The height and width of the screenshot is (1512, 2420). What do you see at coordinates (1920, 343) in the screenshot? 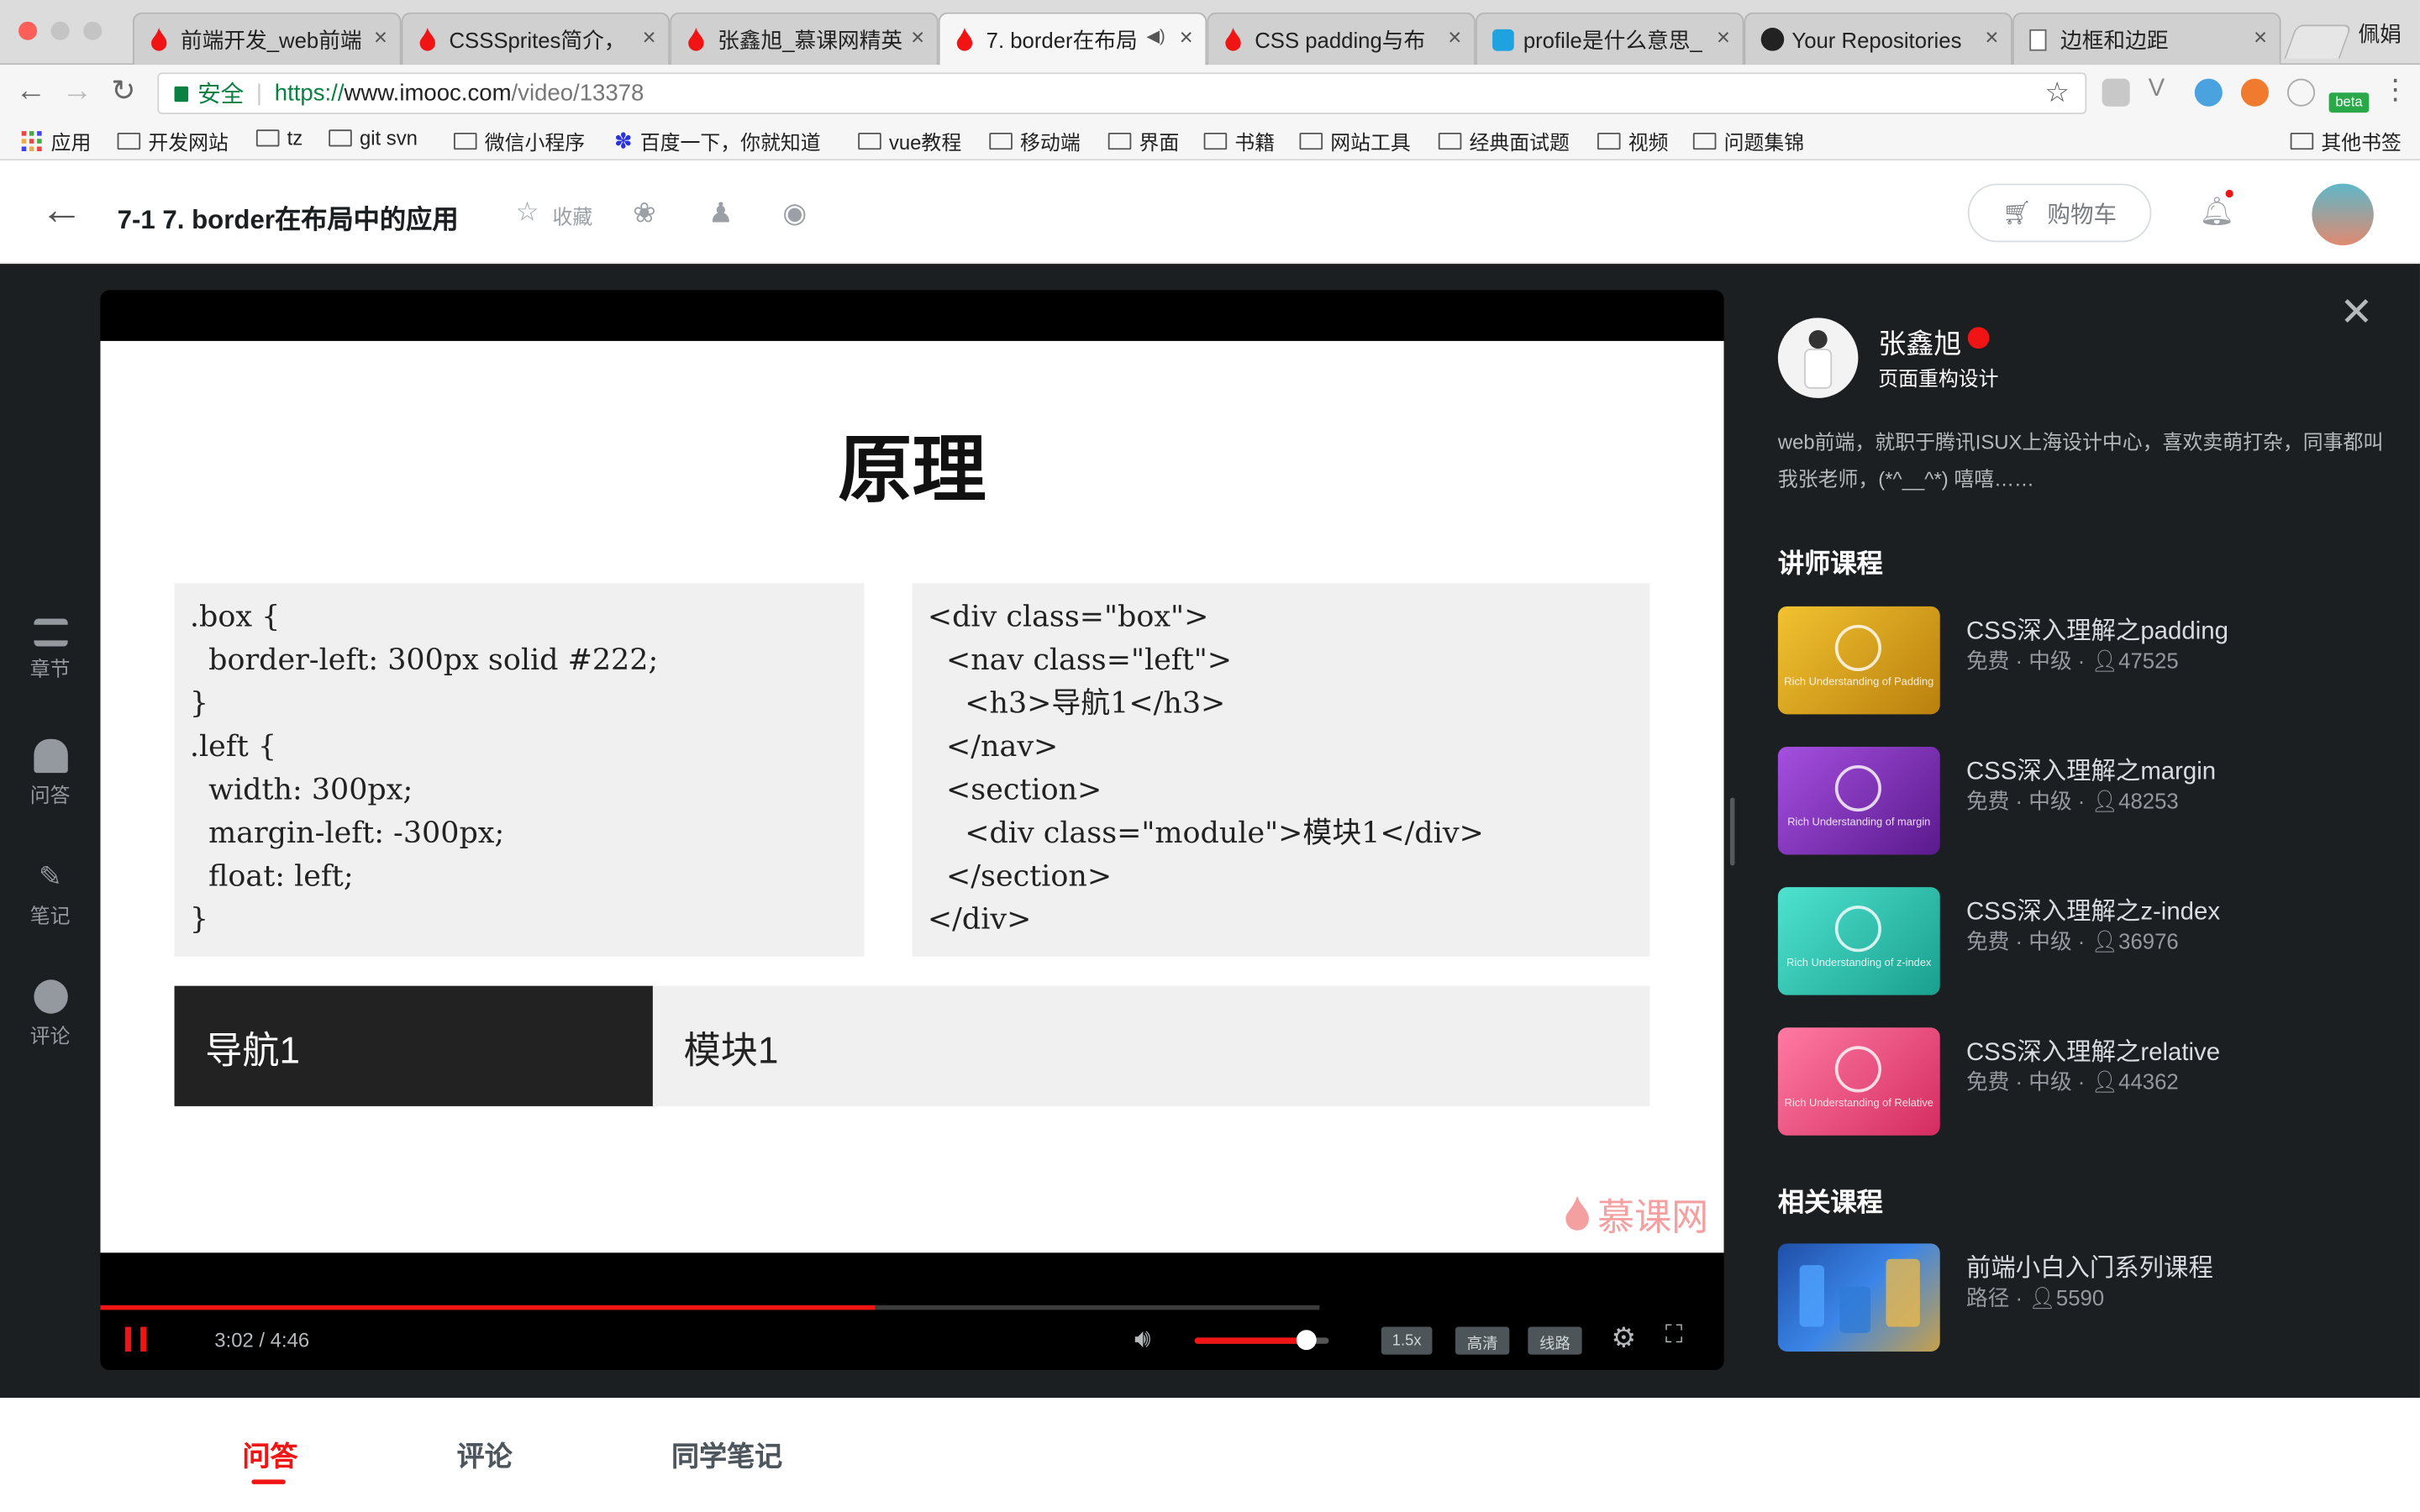
I see `teacher-name: 张鑫旭` at bounding box center [1920, 343].